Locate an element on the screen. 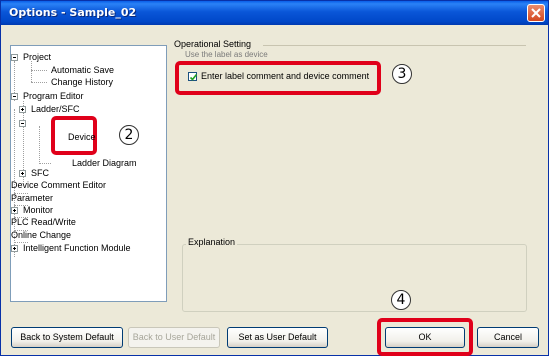  tree-item-change-history: Change History is located at coordinates (82, 82).